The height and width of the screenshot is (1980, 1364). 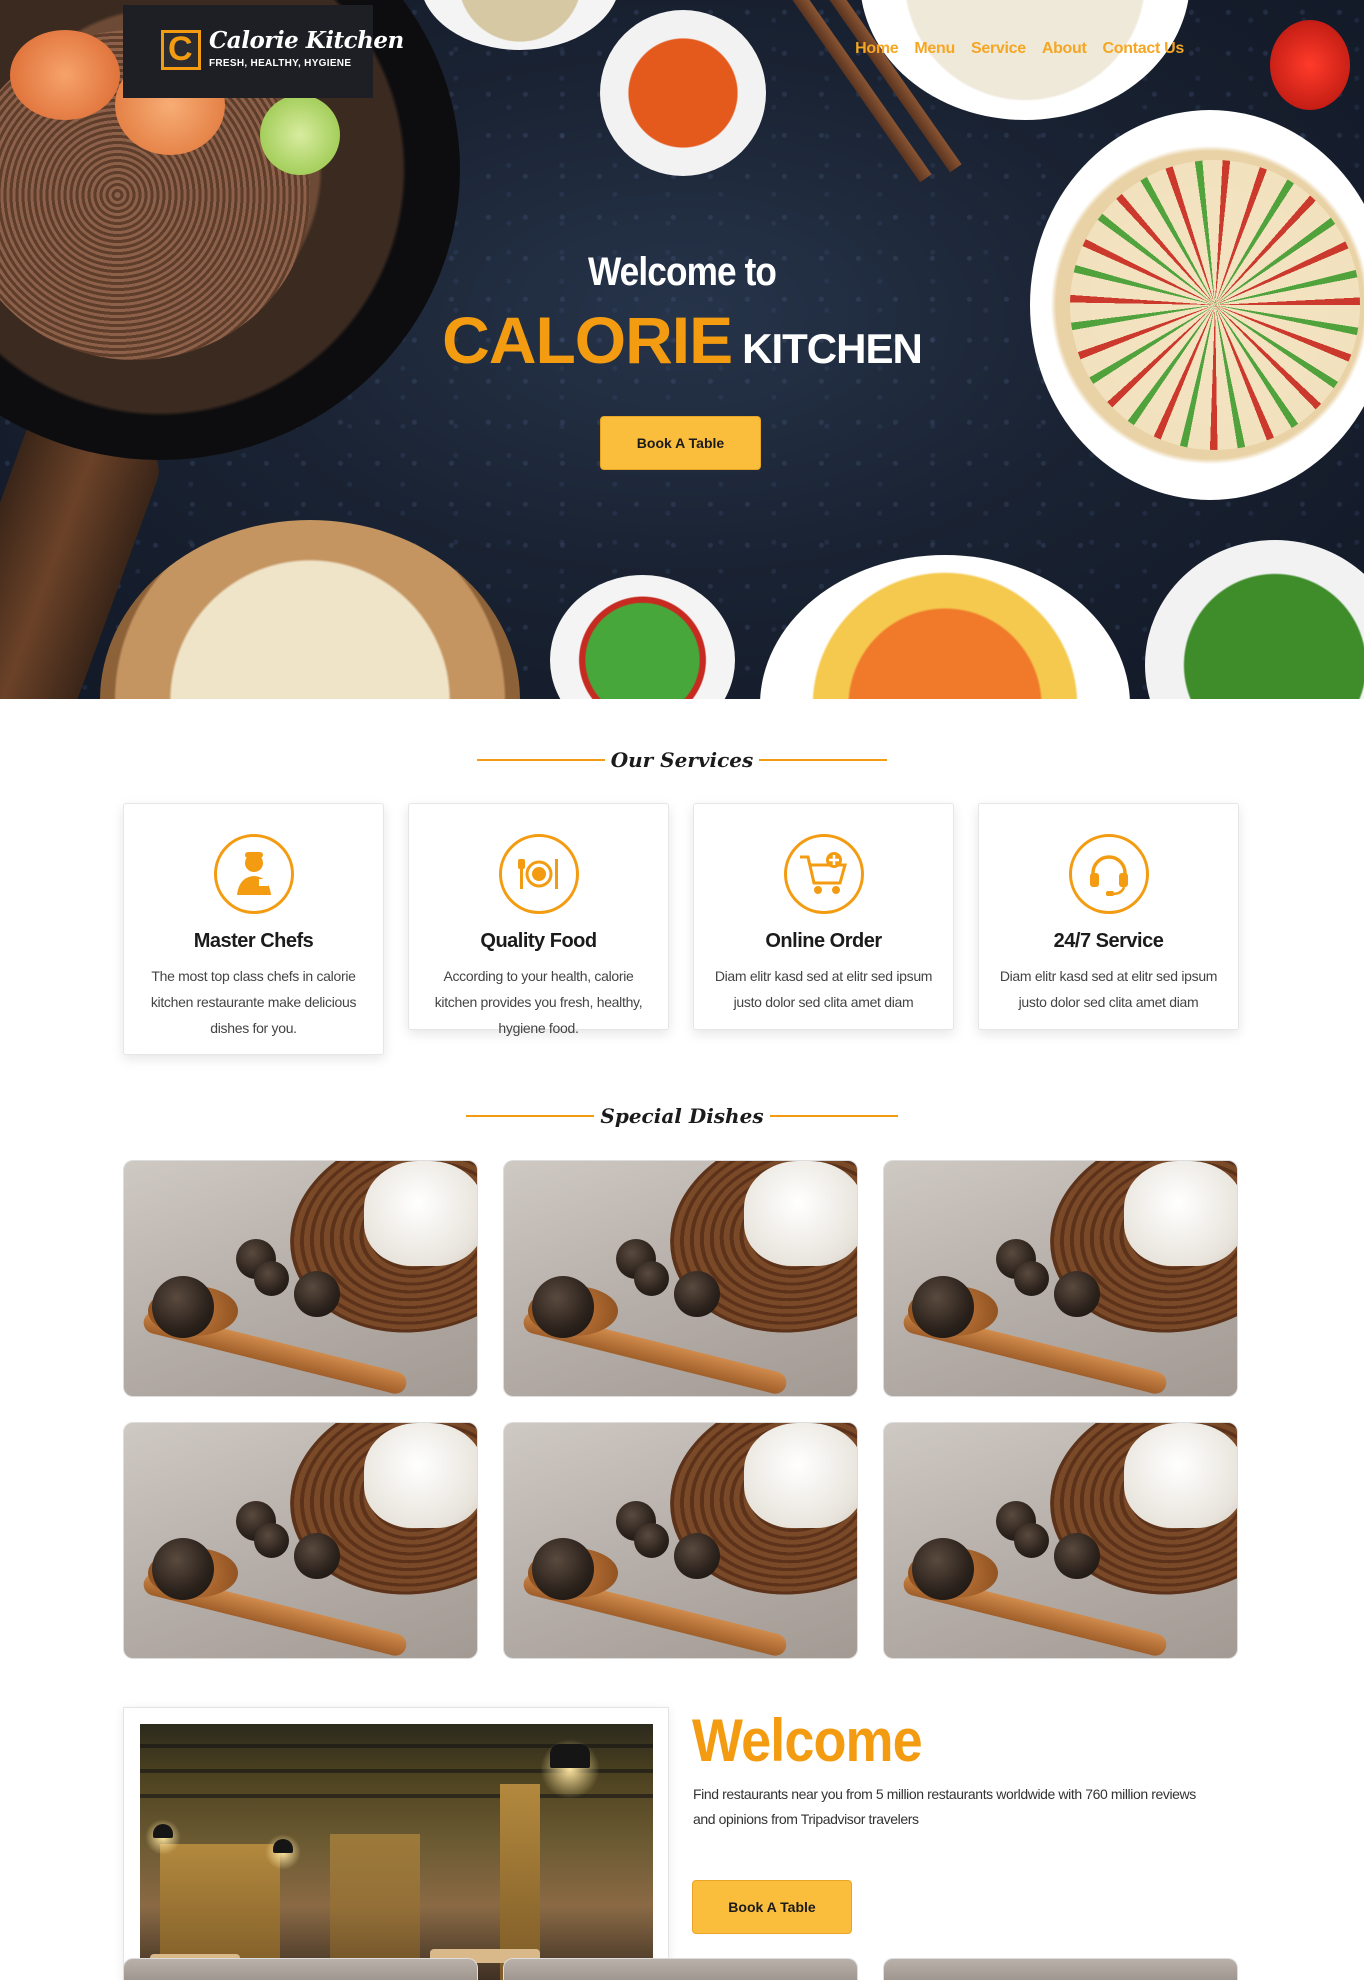 What do you see at coordinates (832, 348) in the screenshot?
I see `hero-title-rest: KITCHEN` at bounding box center [832, 348].